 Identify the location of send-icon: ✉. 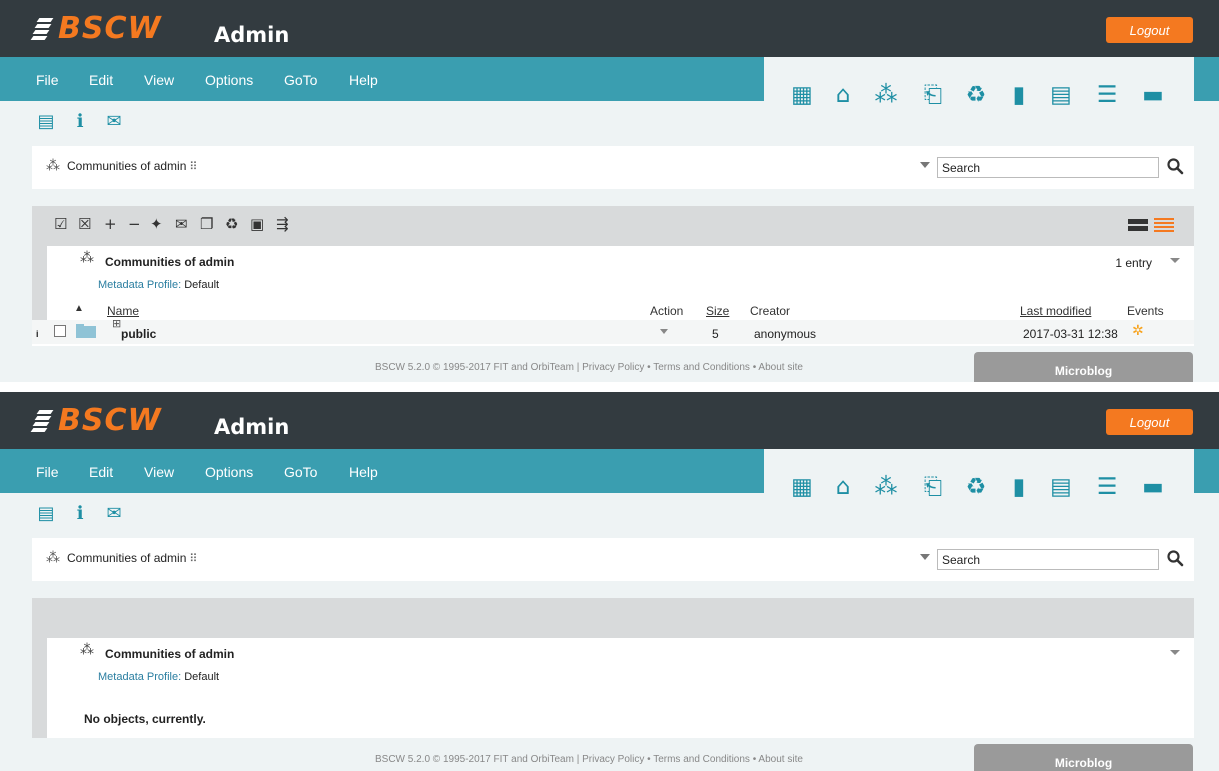
(181, 224).